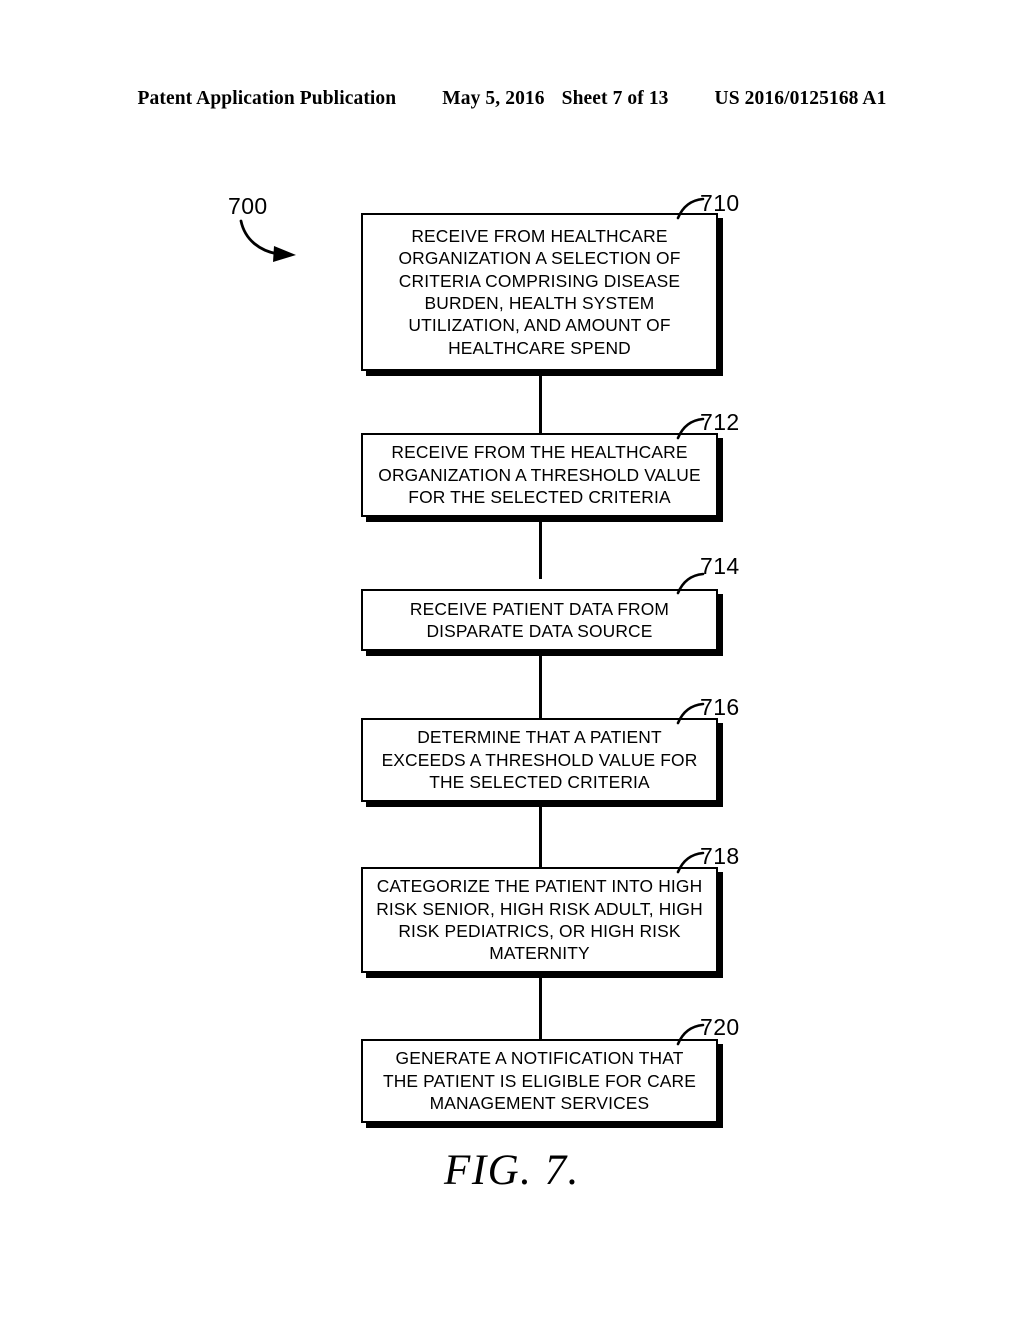 The height and width of the screenshot is (1320, 1024). Describe the element at coordinates (512, 1170) in the screenshot. I see `figure-caption: FIG. 7.` at that location.